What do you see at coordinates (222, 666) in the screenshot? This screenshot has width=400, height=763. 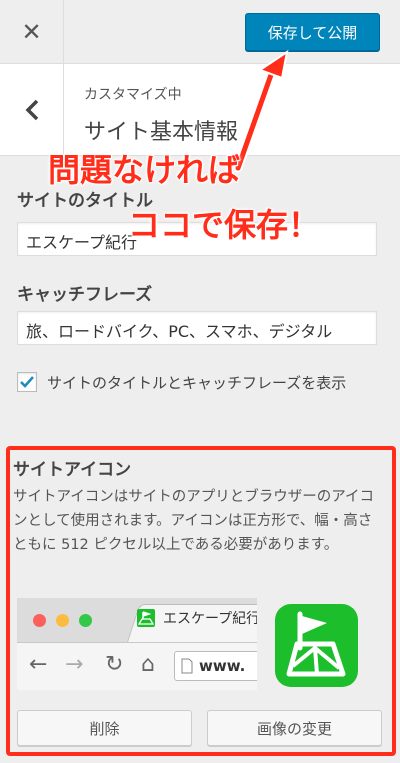 I see `address-bar-text: www.` at bounding box center [222, 666].